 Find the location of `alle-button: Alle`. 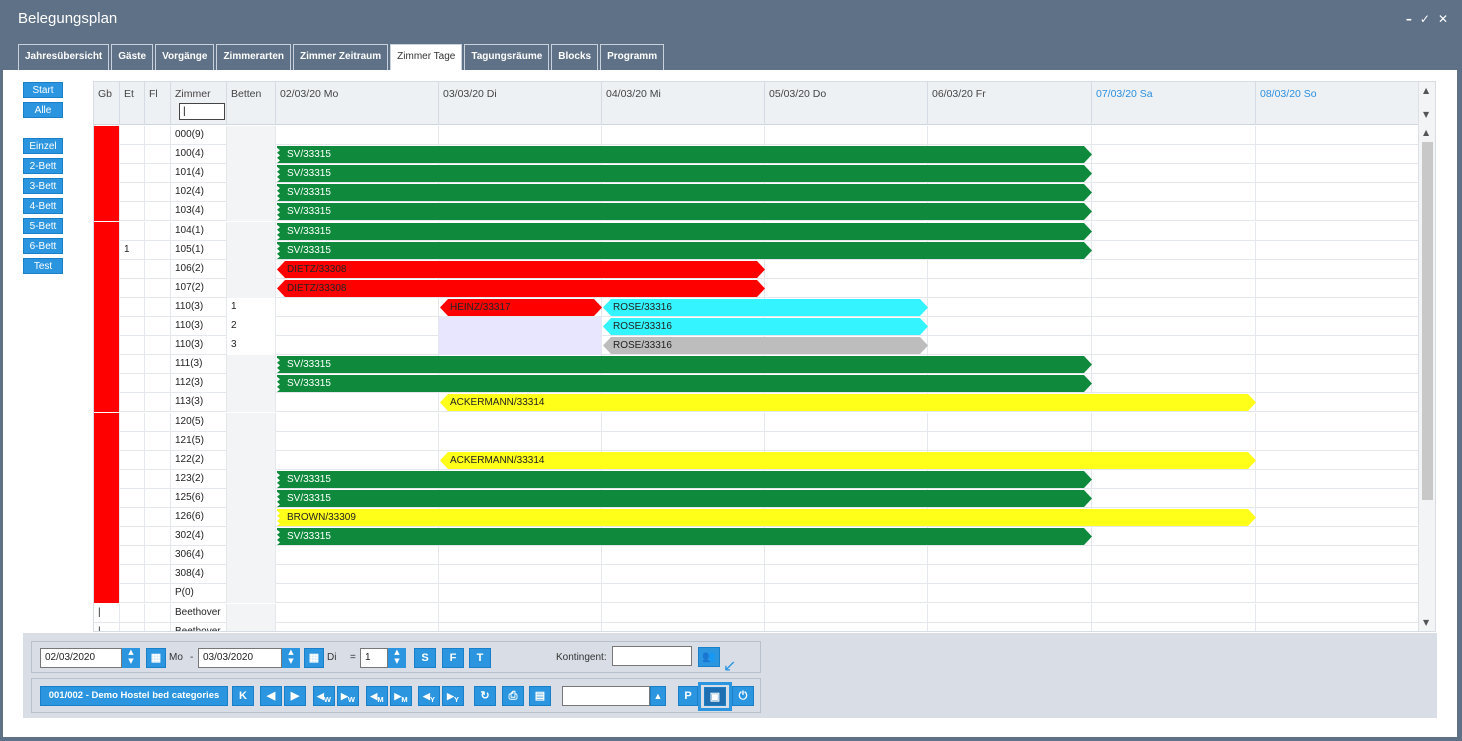

alle-button: Alle is located at coordinates (43, 110).